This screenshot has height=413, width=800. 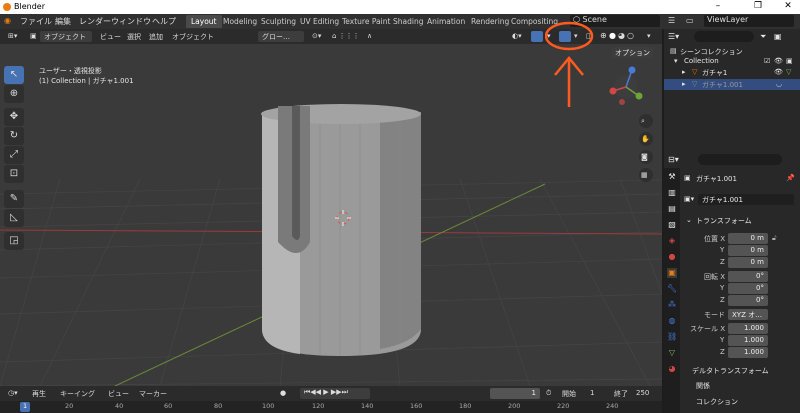 What do you see at coordinates (749, 21) in the screenshot?
I see `view-layer-field: ViewLayer` at bounding box center [749, 21].